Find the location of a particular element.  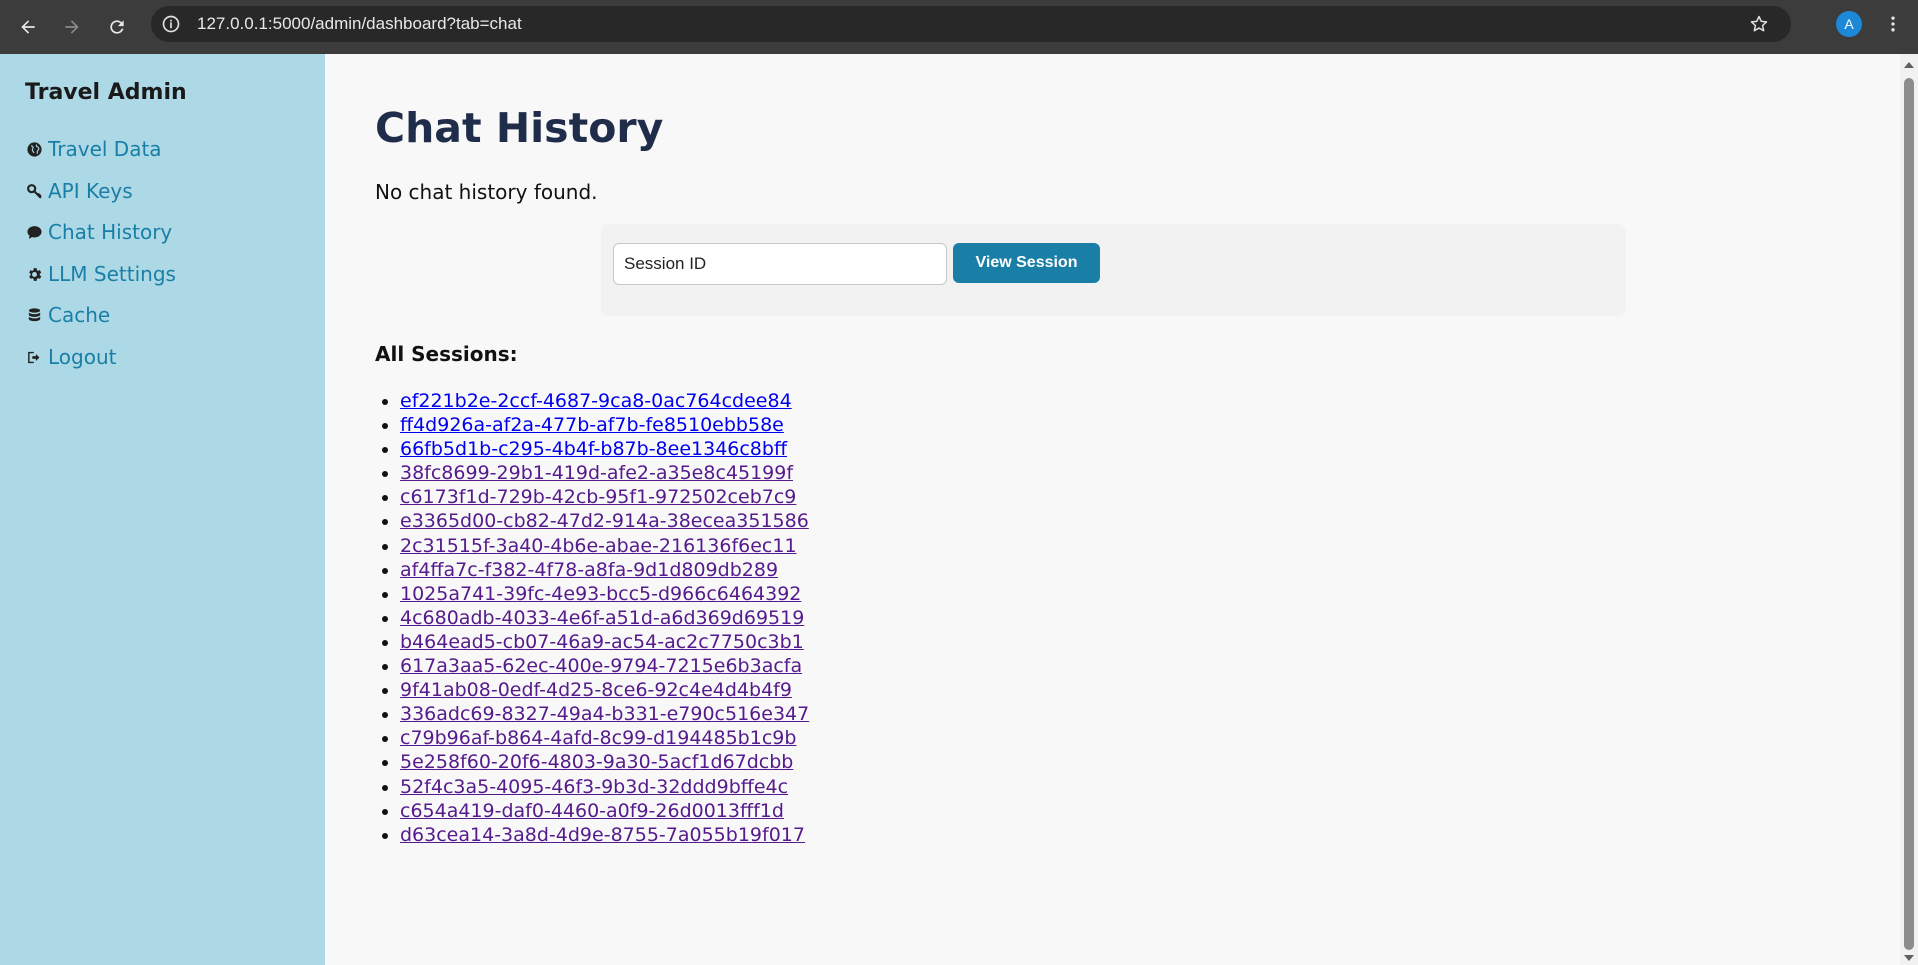

sidebar-item-api-keys: API Keys is located at coordinates (78, 191).